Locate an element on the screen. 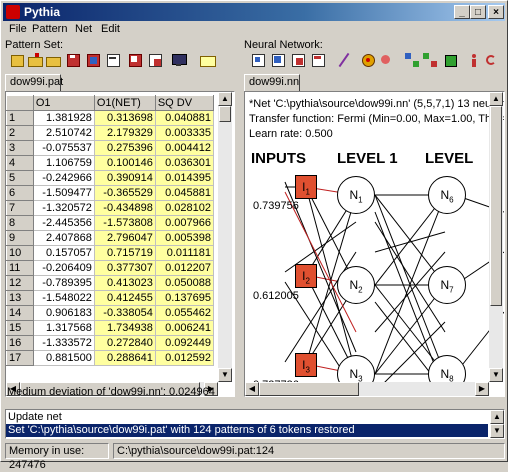 This screenshot has height=472, width=508. cell-o1-net: -1.573808 is located at coordinates (124, 223).